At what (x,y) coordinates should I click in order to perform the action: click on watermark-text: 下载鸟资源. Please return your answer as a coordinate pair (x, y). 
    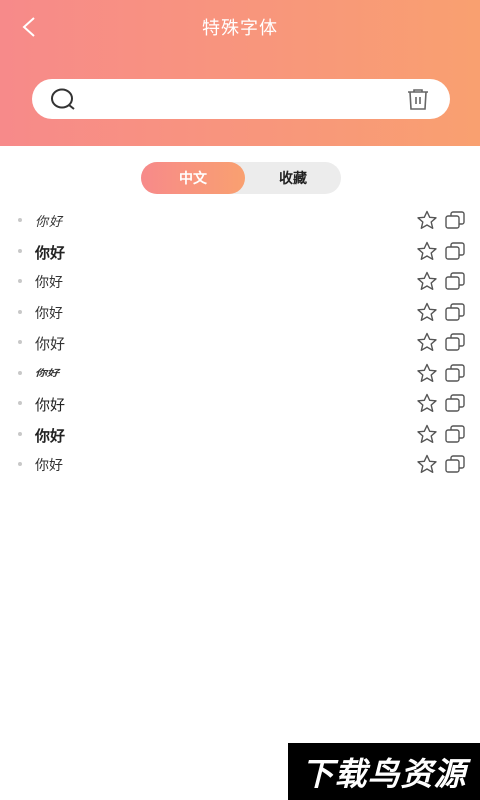
    Looking at the image, I should click on (384, 773).